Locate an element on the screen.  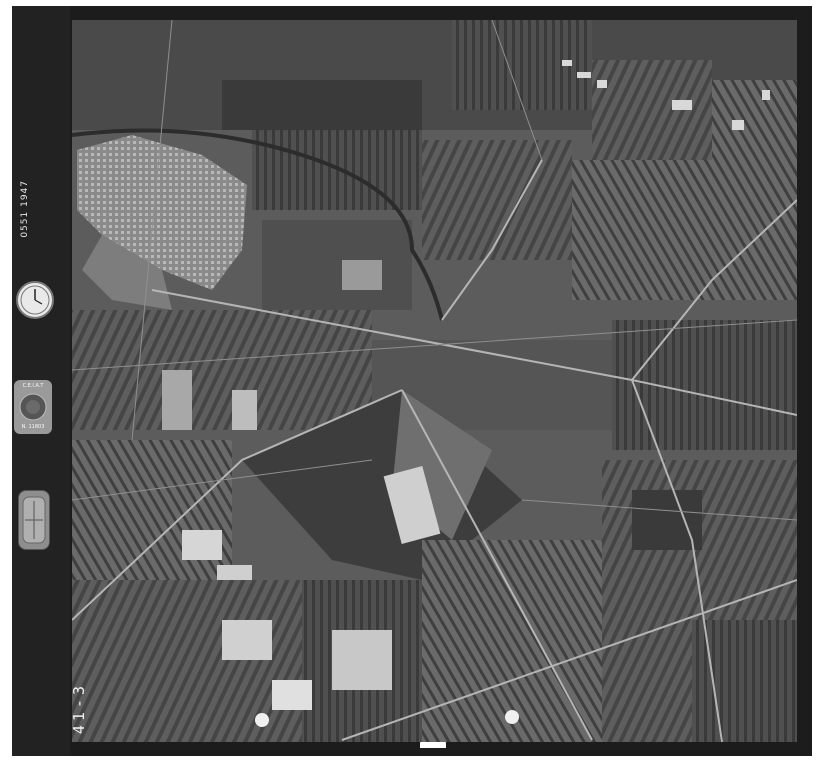
frame-number-label: 0551 1947 is located at coordinates (25, 209).